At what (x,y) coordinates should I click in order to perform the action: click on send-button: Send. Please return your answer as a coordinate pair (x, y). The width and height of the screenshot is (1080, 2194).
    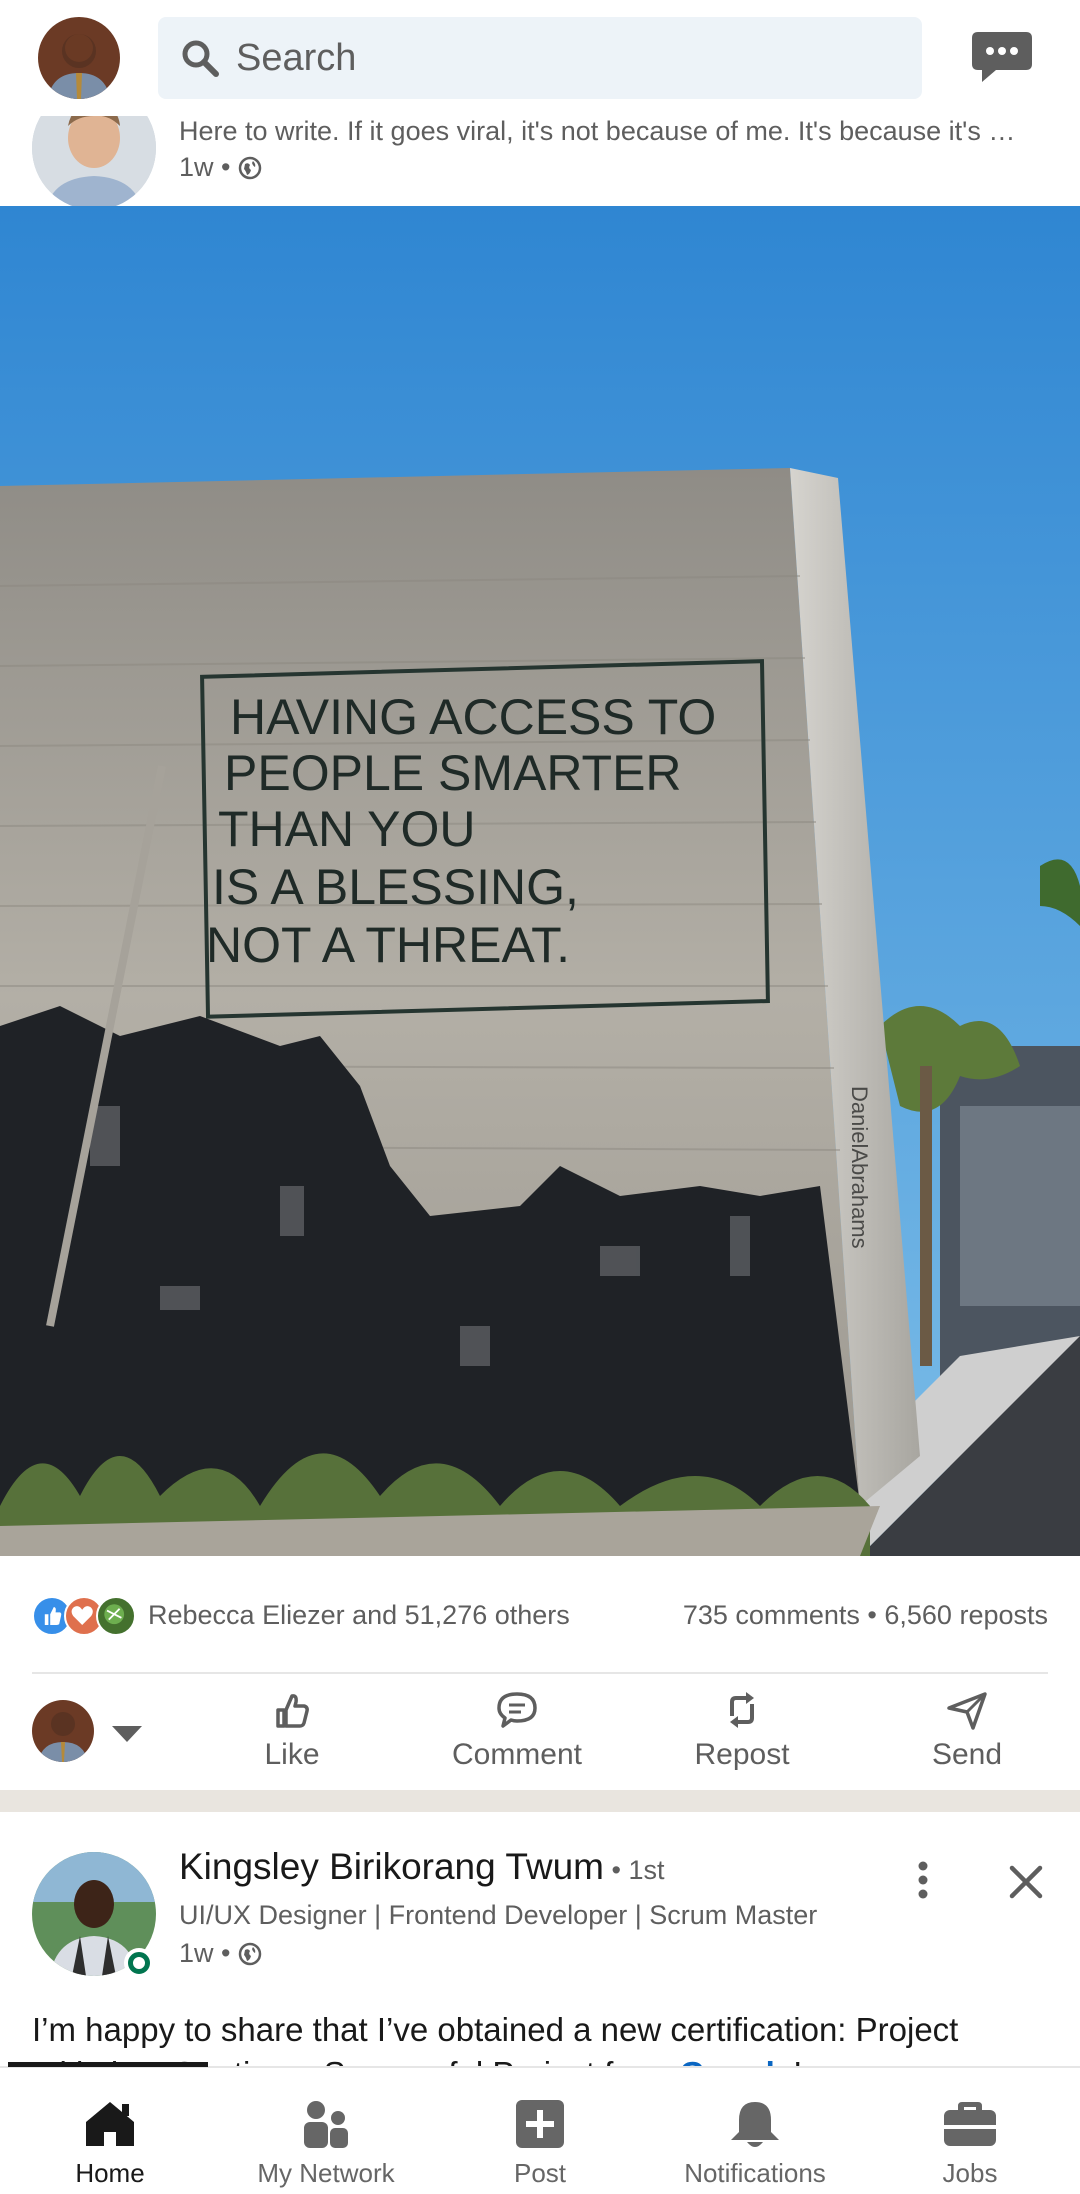
    Looking at the image, I should click on (967, 1733).